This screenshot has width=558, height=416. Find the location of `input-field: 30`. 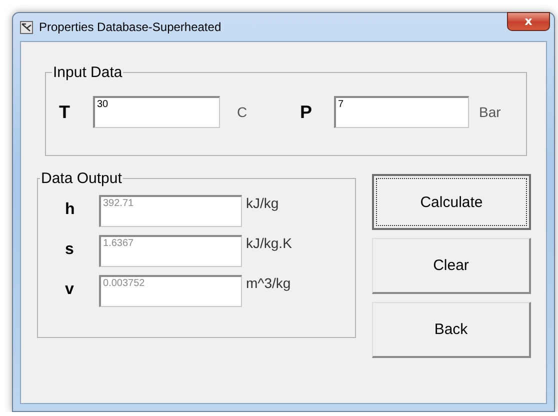

input-field: 30 is located at coordinates (156, 112).